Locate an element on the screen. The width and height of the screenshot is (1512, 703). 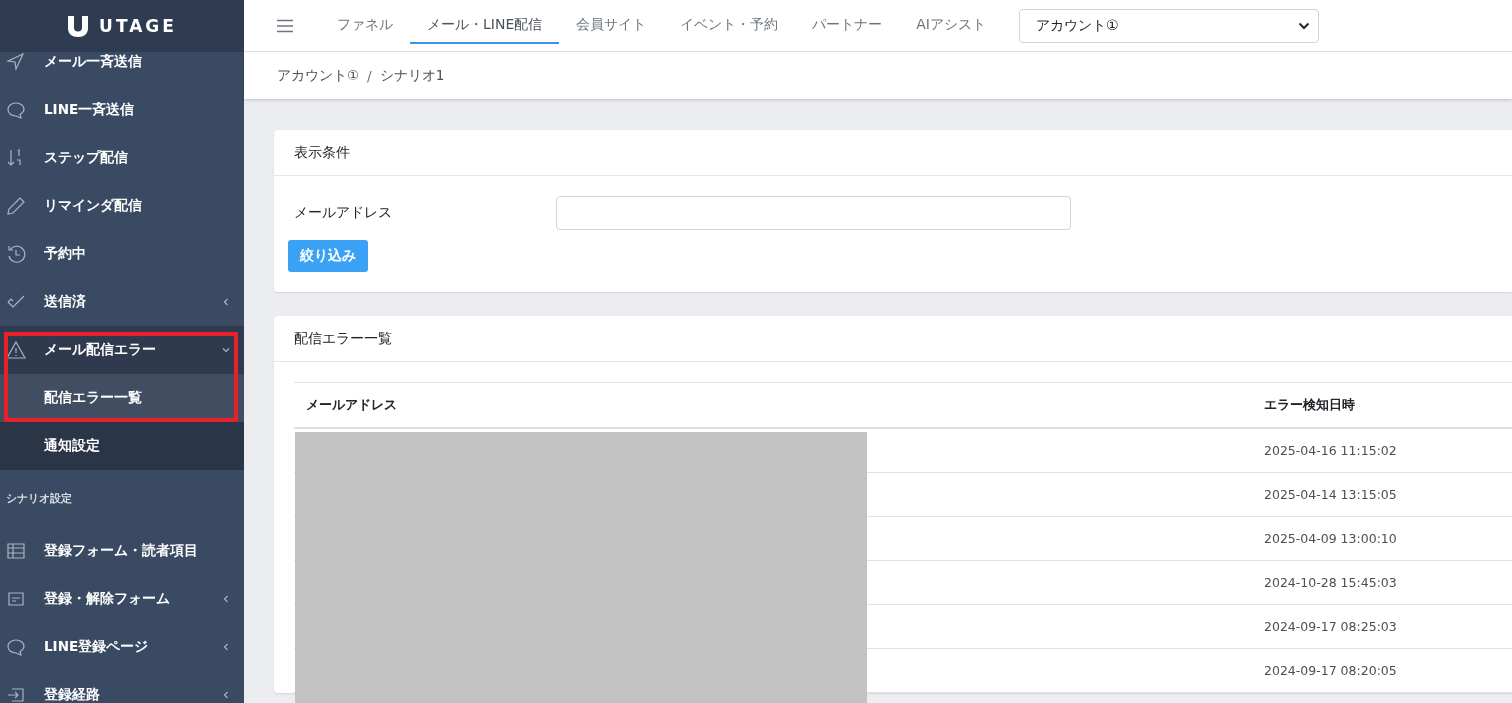
nav-tab: イベント・予約 is located at coordinates (729, 25).